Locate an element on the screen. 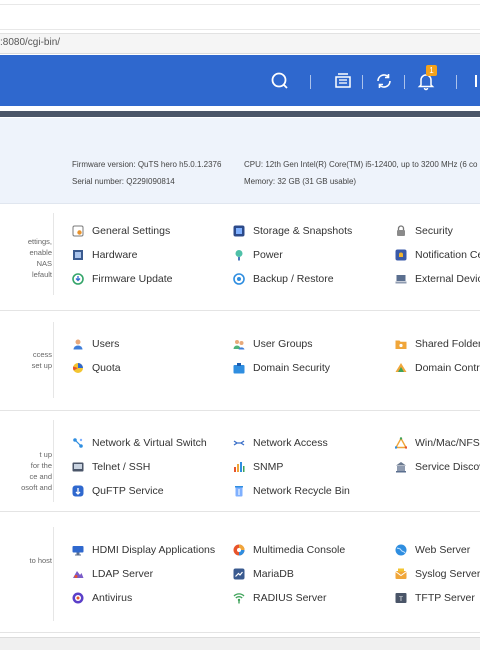 This screenshot has height=650, width=480. win-mac-nfs-item: Win/Mac/NFS is located at coordinates (437, 443).